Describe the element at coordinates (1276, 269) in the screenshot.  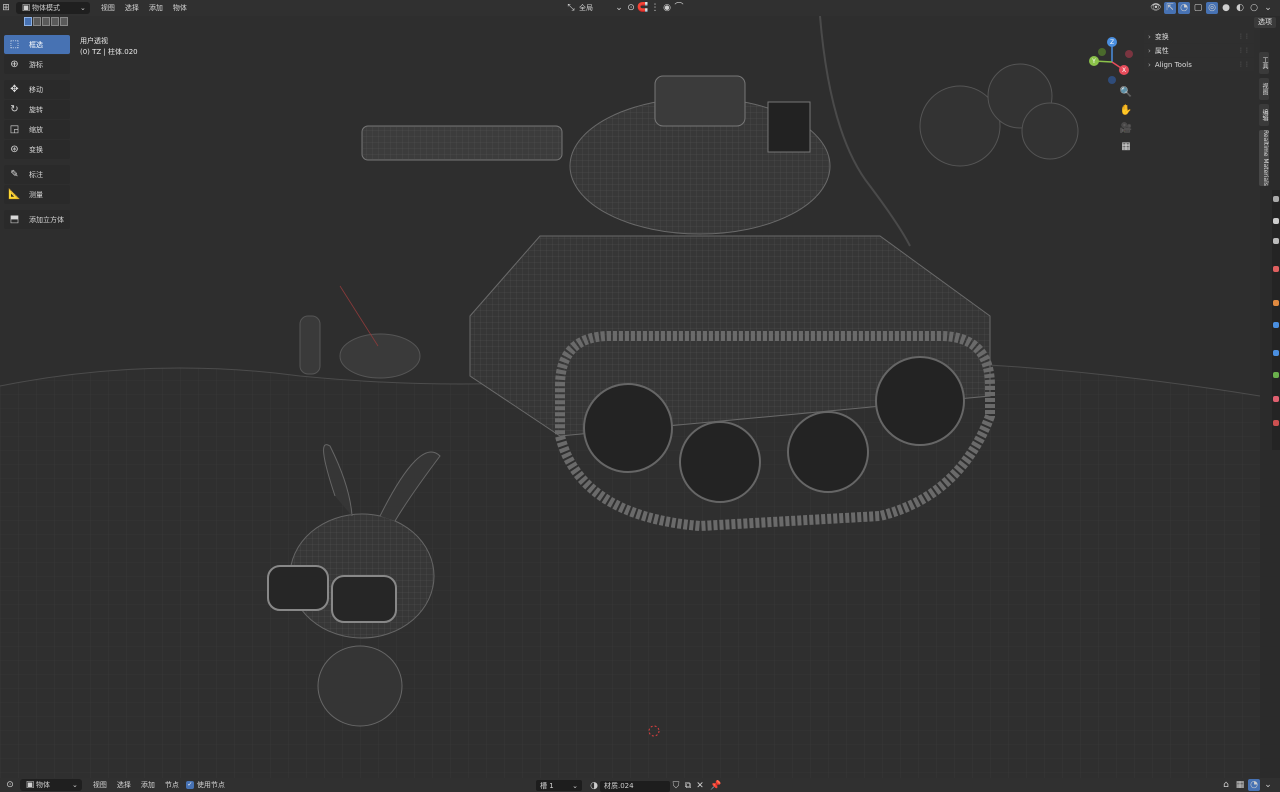
I see `scene-properties-icon` at that location.